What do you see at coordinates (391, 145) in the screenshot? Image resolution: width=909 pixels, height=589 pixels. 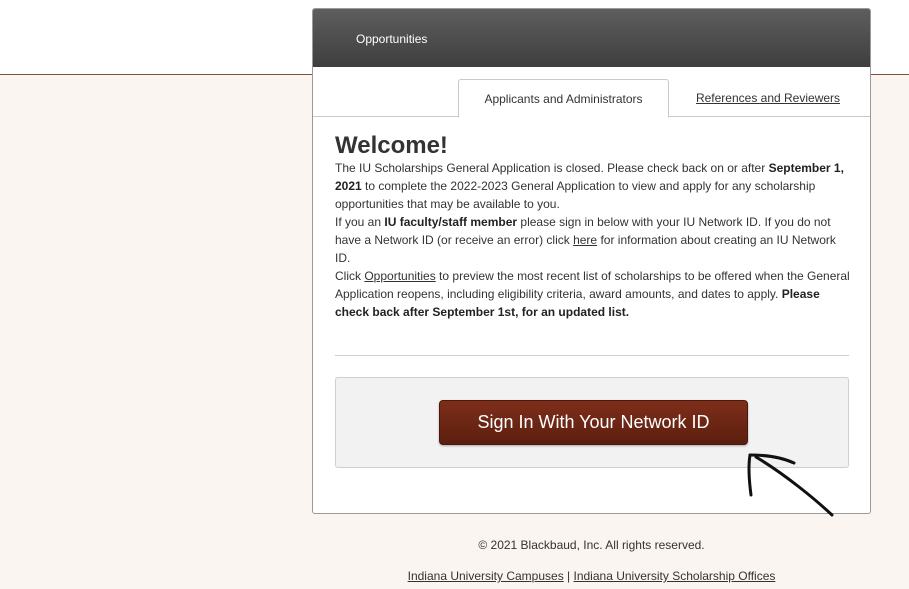 I see `page-title: Welcome!` at bounding box center [391, 145].